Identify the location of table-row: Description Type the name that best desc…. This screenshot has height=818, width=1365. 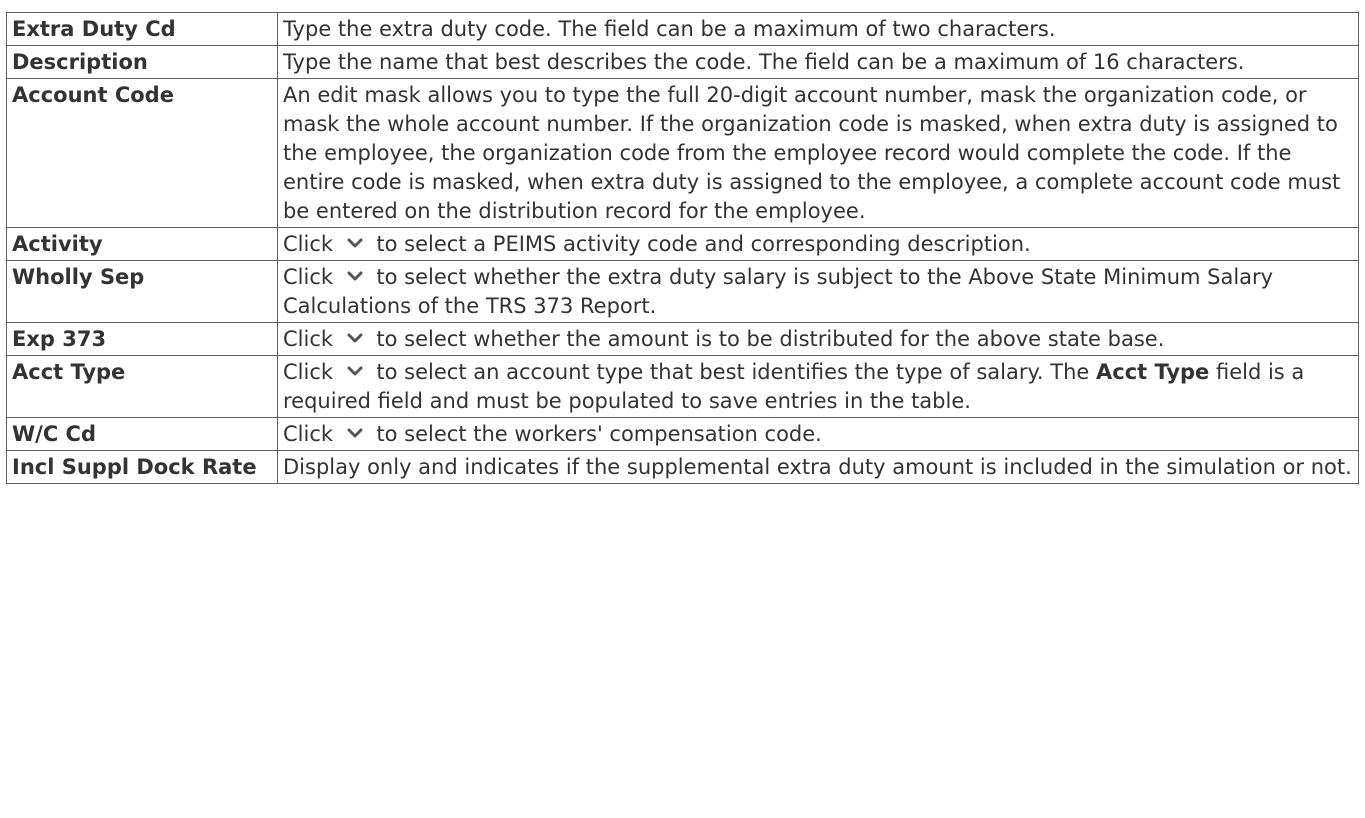
(682, 62).